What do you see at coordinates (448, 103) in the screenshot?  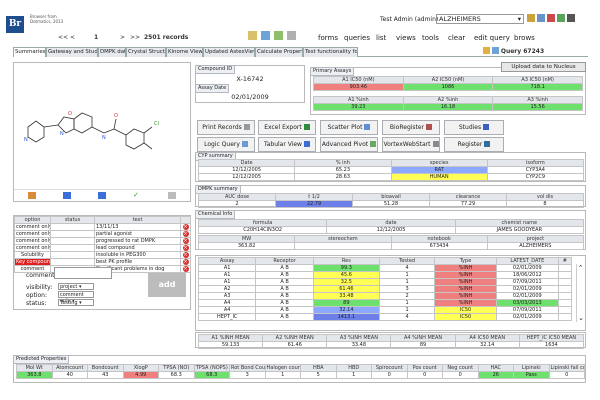 I see `primary-inh-table: A1 %inh A2 %inh A3 %inh 39.23 16.18 15.56` at bounding box center [448, 103].